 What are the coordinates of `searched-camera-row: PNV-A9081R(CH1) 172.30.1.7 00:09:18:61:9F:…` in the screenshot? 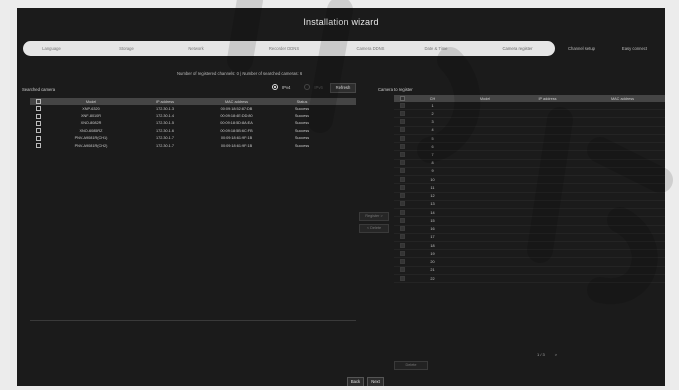 It's located at (193, 138).